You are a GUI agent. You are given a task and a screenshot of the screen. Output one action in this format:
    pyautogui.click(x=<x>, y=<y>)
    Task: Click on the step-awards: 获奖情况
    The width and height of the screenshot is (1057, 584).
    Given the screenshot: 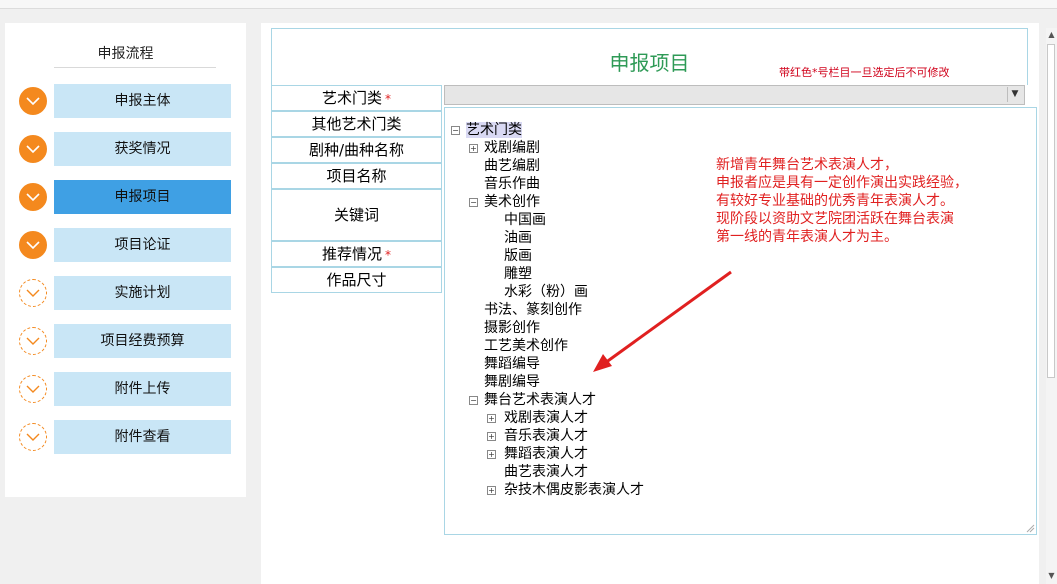 What is the action you would take?
    pyautogui.click(x=125, y=149)
    